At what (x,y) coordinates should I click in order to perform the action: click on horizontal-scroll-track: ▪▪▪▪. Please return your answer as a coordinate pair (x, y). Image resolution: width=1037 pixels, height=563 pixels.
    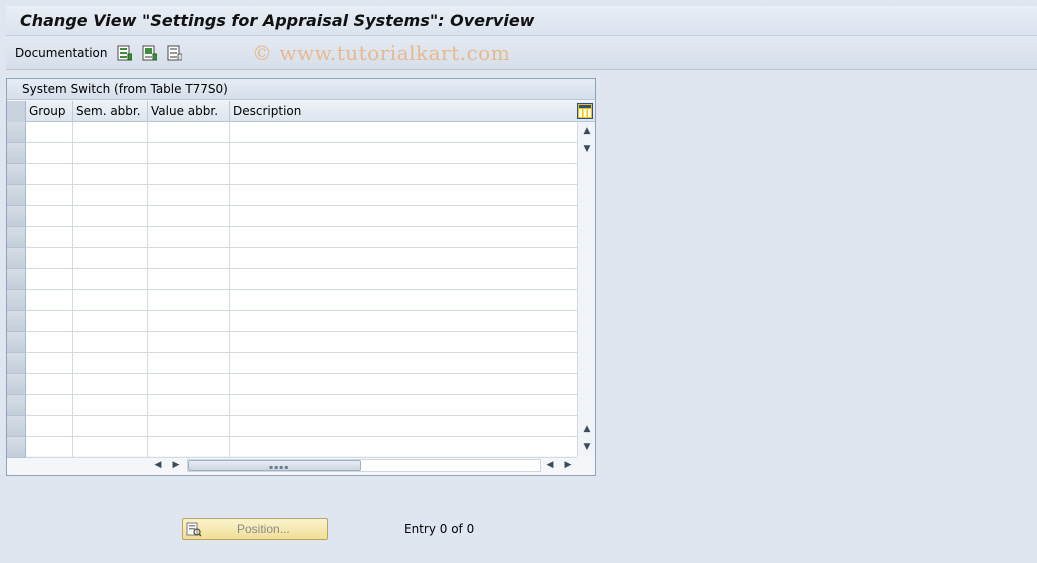
    Looking at the image, I should click on (364, 465).